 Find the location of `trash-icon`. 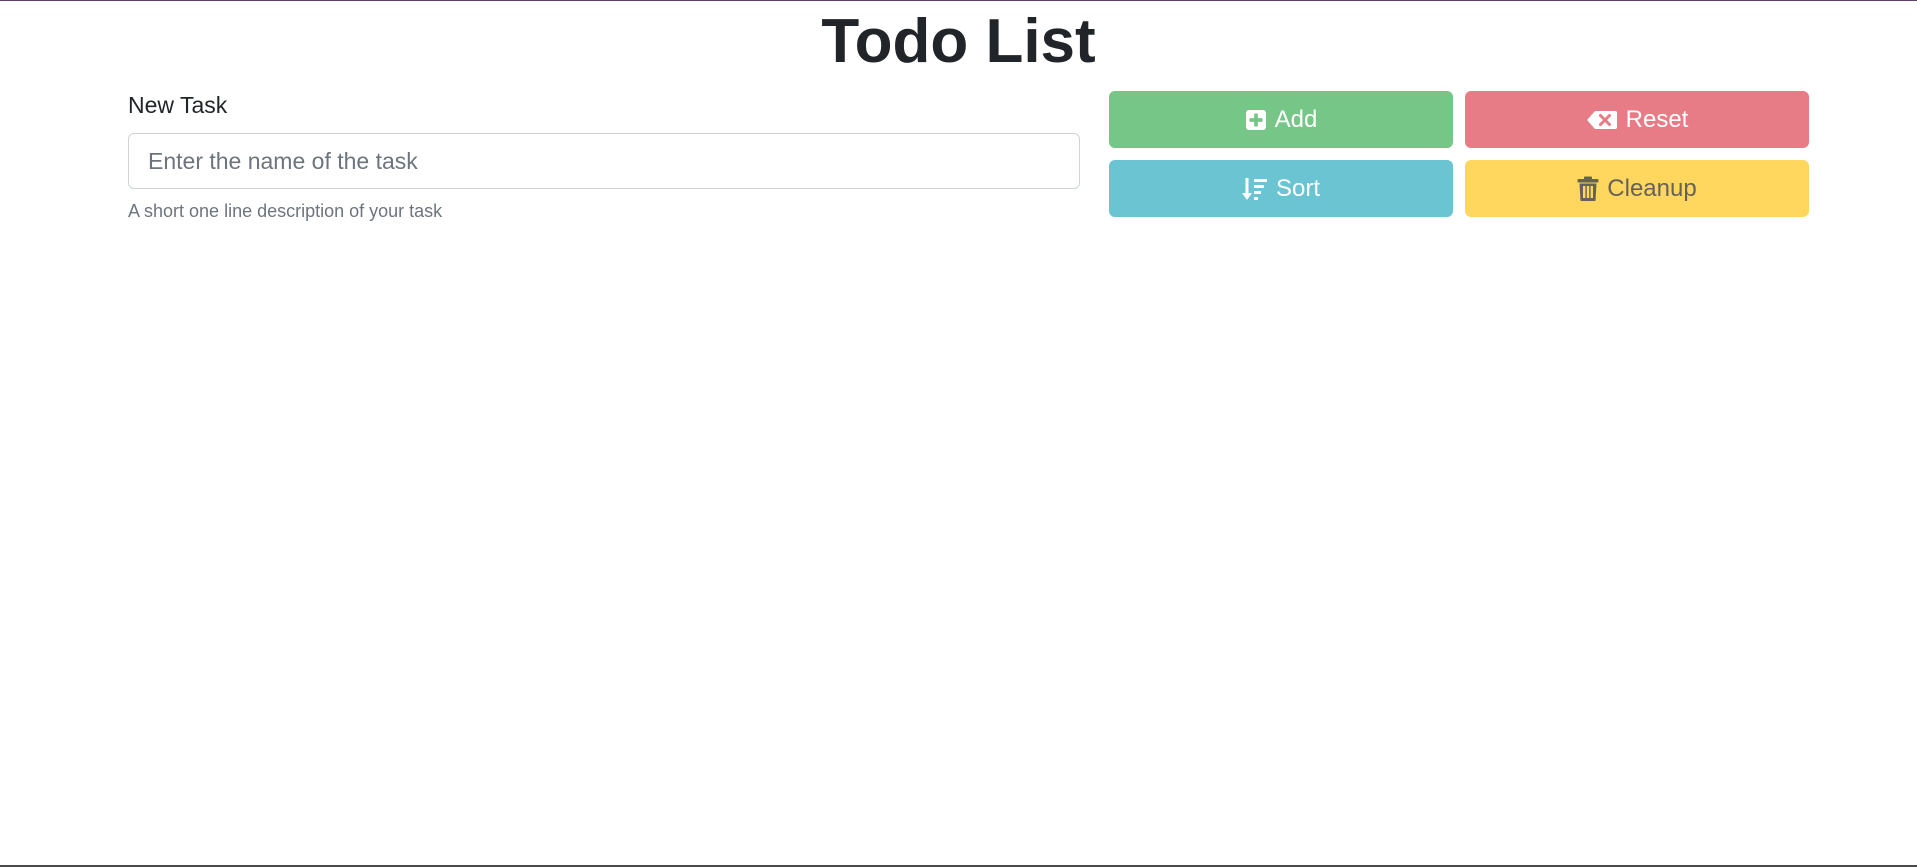

trash-icon is located at coordinates (1588, 189).